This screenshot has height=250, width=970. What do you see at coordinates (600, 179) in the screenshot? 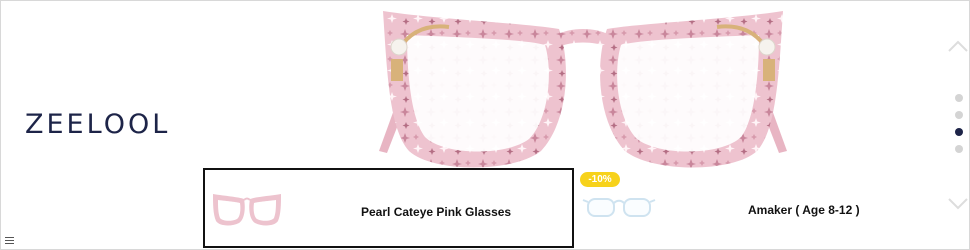
I see `discount-badge: -10%` at bounding box center [600, 179].